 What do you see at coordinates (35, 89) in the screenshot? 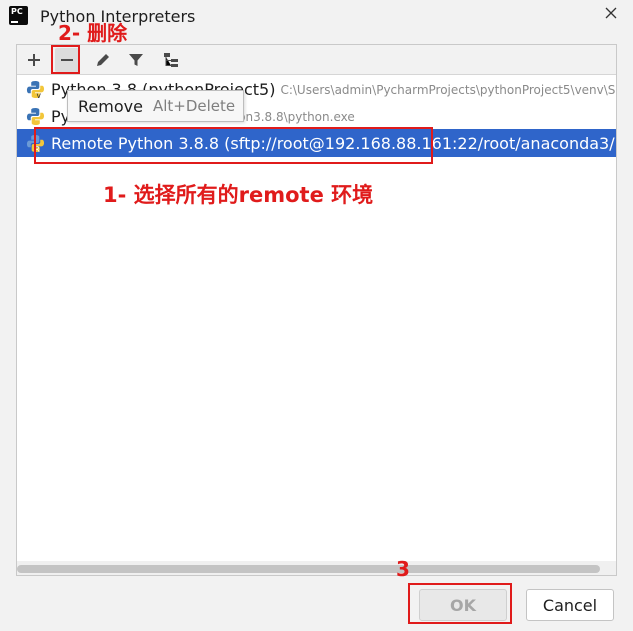
I see `python-icon: v` at bounding box center [35, 89].